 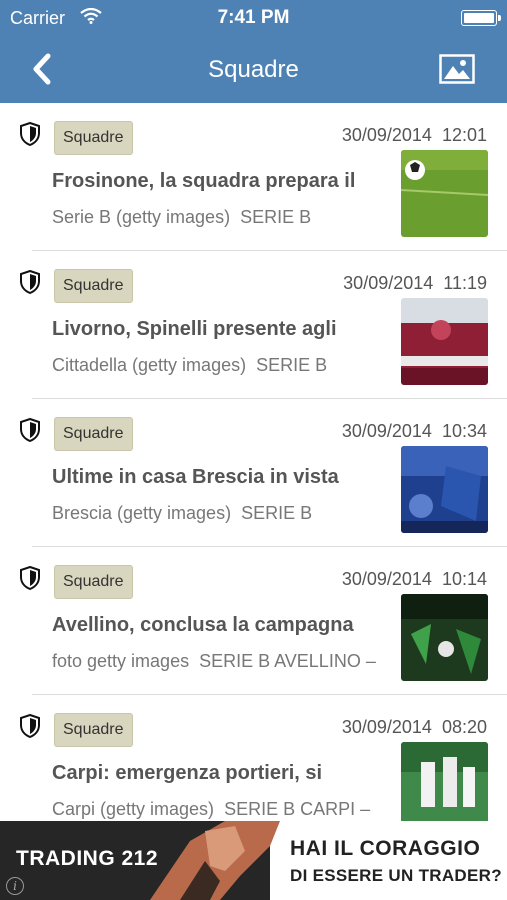 What do you see at coordinates (396, 875) in the screenshot?
I see `ad-subheadline: DI ESSERE UN TRADER?` at bounding box center [396, 875].